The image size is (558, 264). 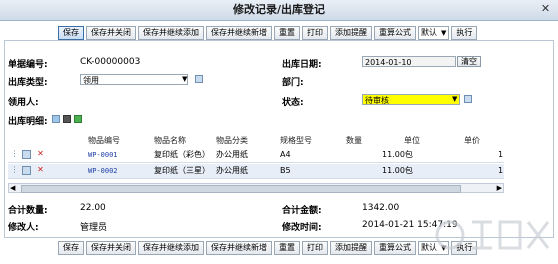 What do you see at coordinates (103, 171) in the screenshot?
I see `cell-code: WP-0002` at bounding box center [103, 171].